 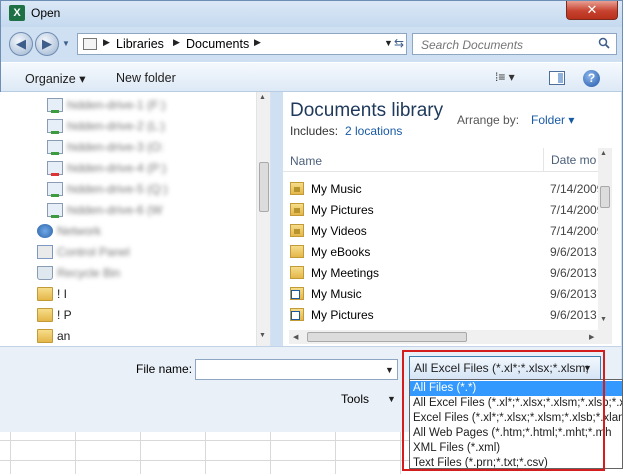 What do you see at coordinates (55, 168) in the screenshot?
I see `disconnected-drive-icon` at bounding box center [55, 168].